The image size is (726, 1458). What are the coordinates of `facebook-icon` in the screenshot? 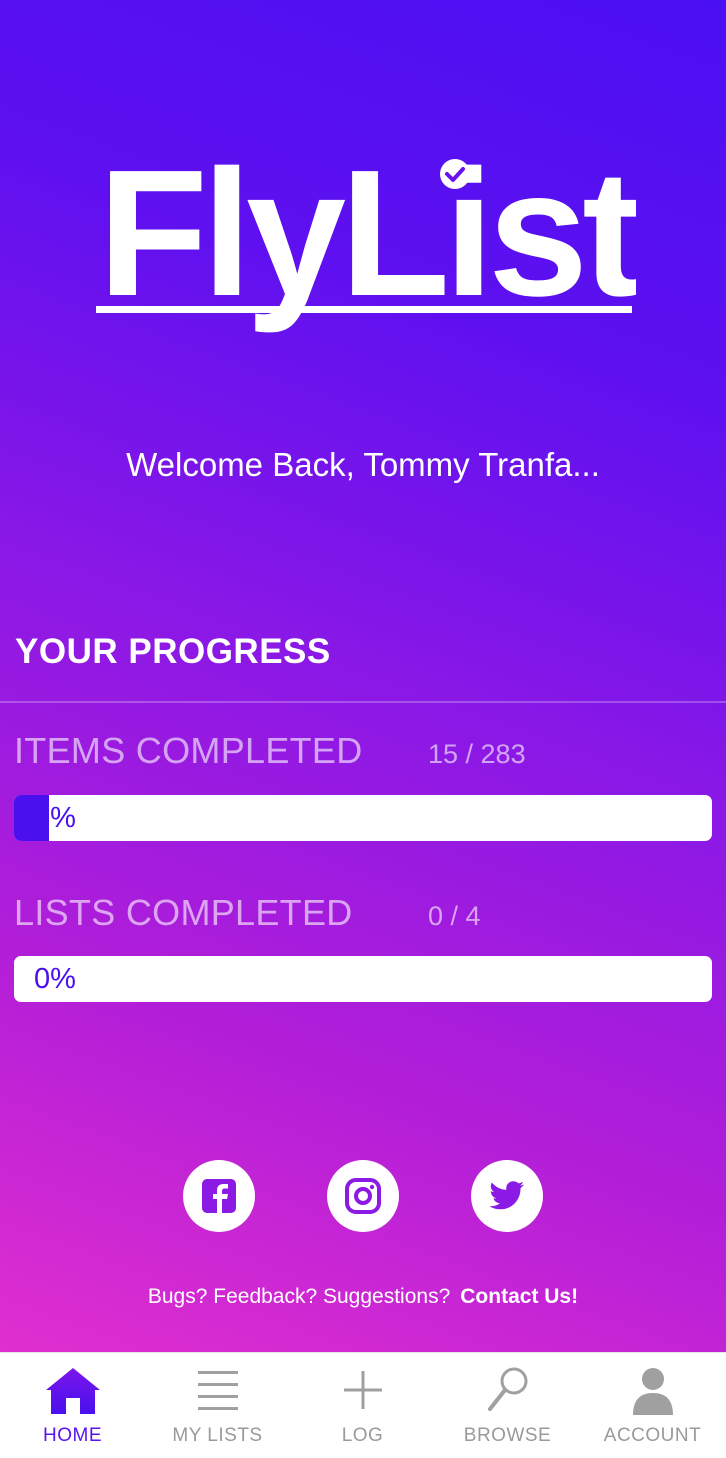 It's located at (219, 1196).